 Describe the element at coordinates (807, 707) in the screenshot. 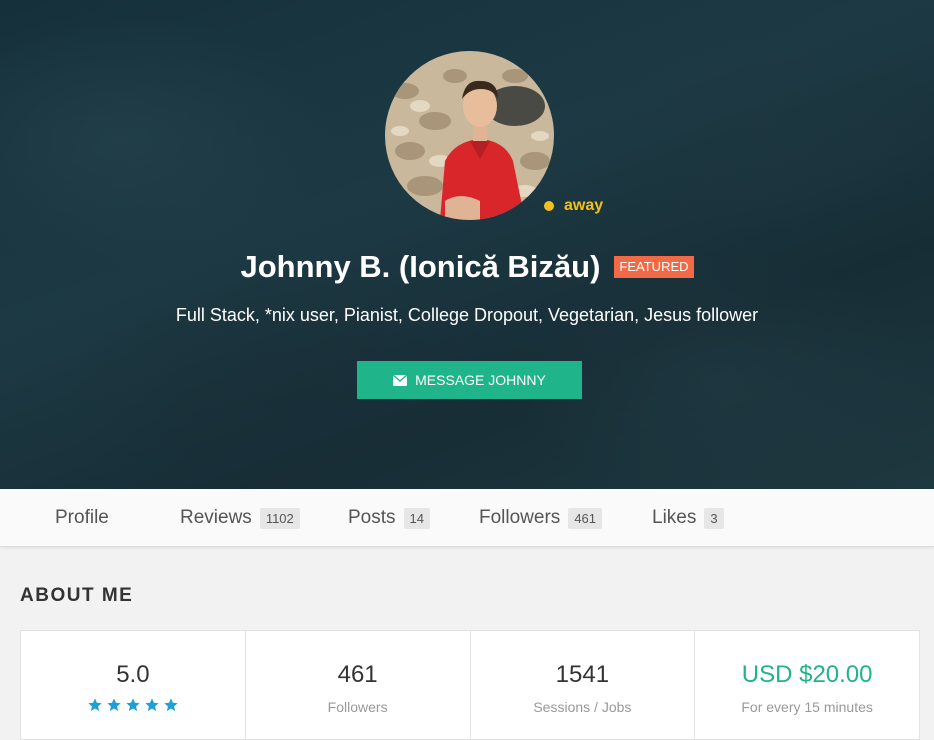

I see `price-label: For every 15 minutes` at that location.